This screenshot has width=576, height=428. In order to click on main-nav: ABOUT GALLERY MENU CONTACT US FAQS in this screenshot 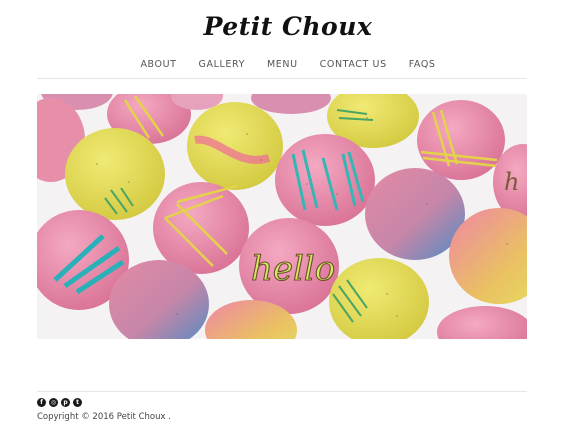, I will do `click(288, 64)`.